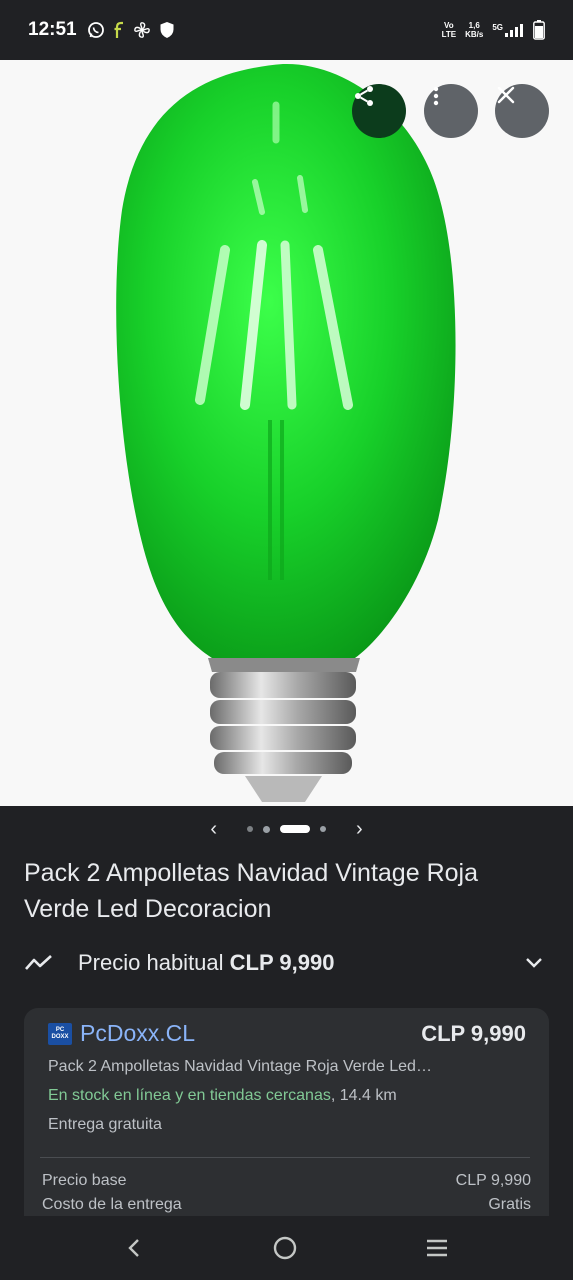  I want to click on status-bar: 12:51 Vo LTE 1,6 KB/s 5G, so click(286, 30).